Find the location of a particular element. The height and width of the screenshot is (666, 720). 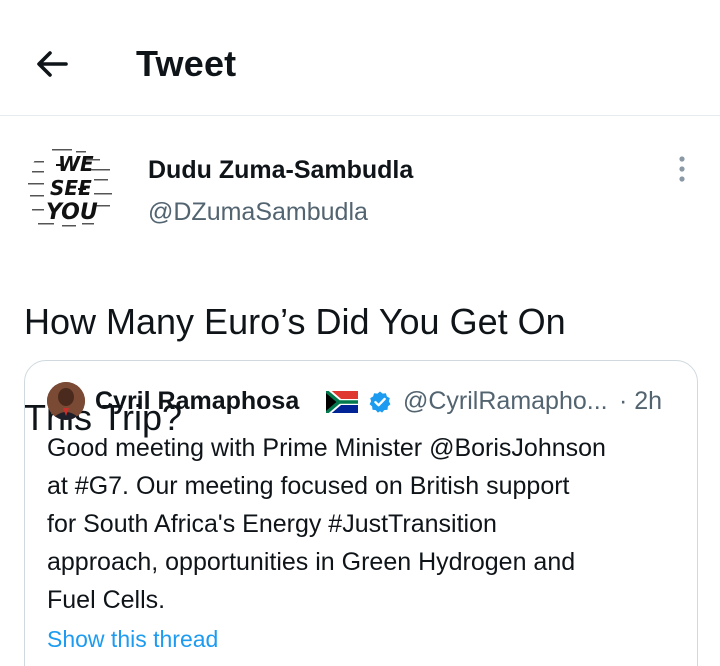

back-button is located at coordinates (52, 64).